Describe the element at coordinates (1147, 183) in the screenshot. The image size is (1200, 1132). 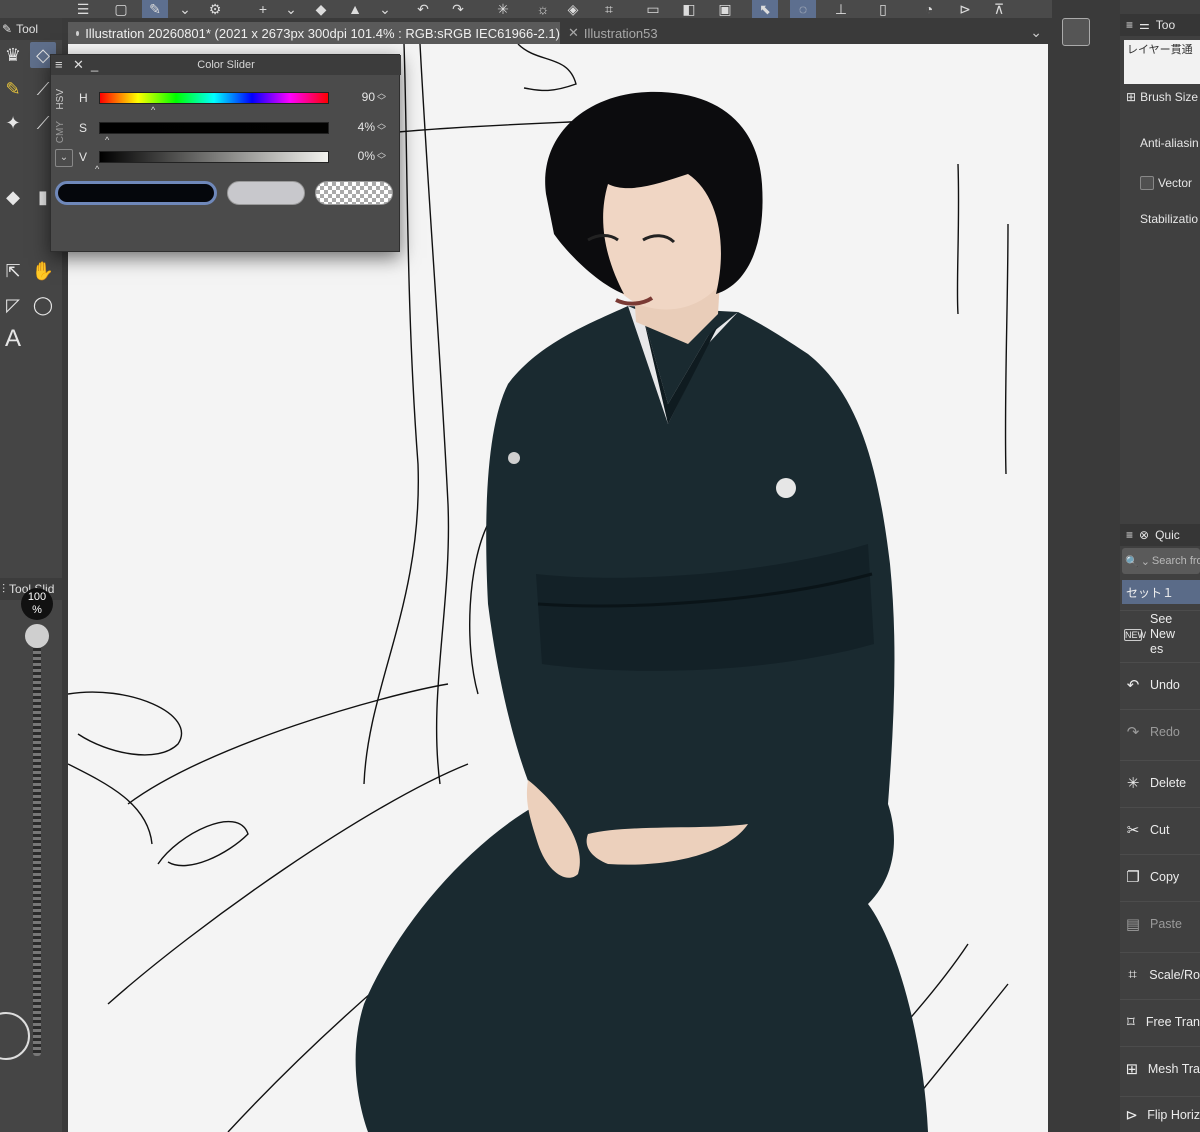
I see `vector-checkbox` at that location.